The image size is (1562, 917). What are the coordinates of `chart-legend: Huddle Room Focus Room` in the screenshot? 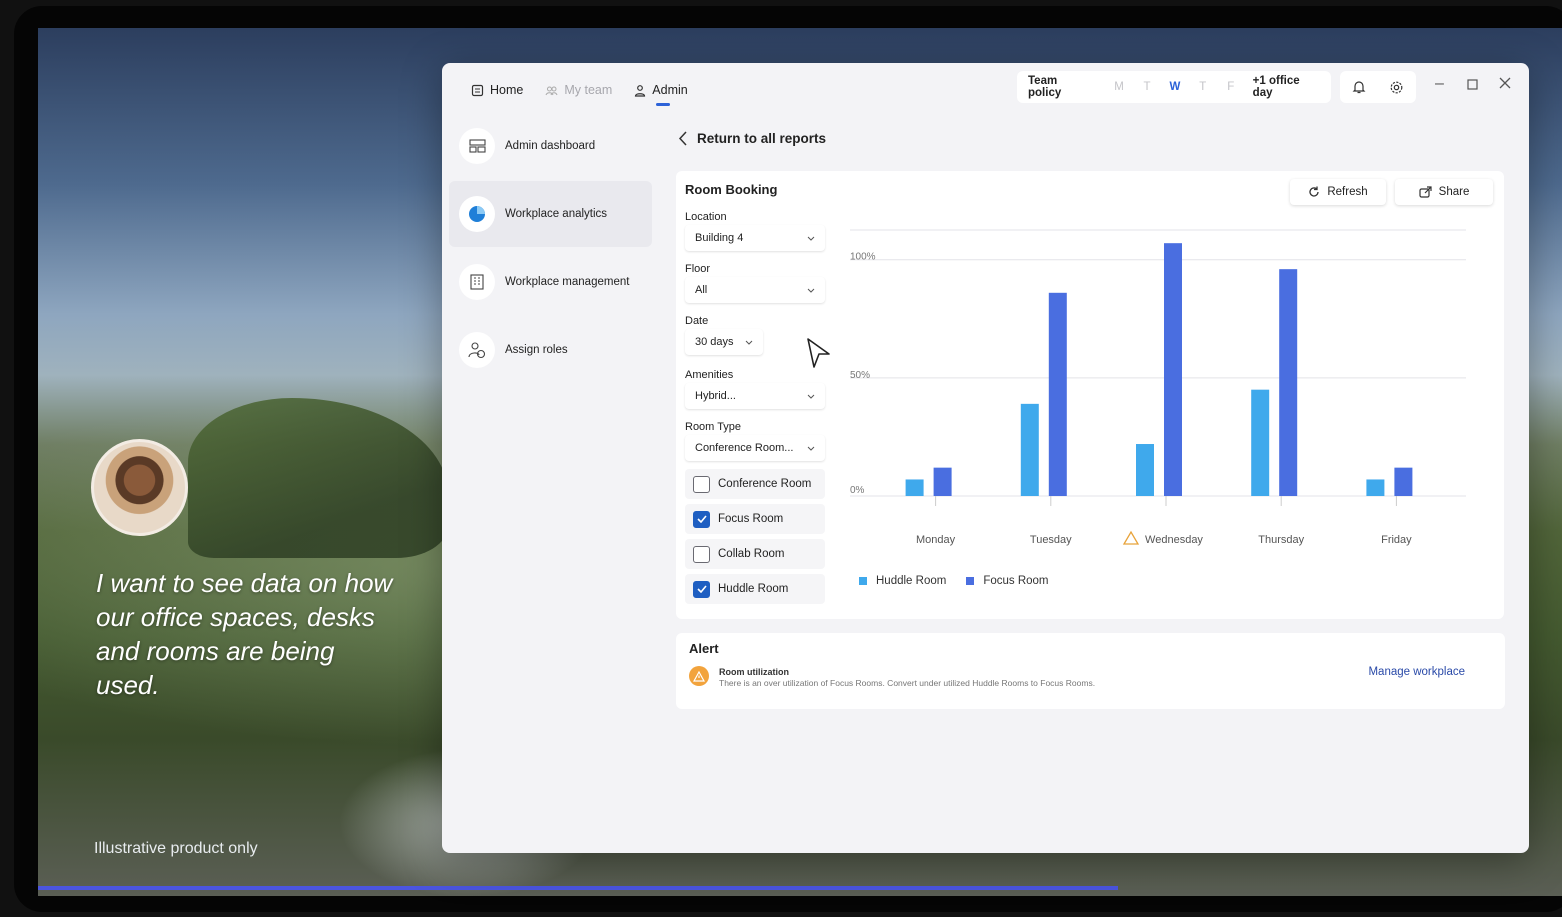 It's located at (954, 581).